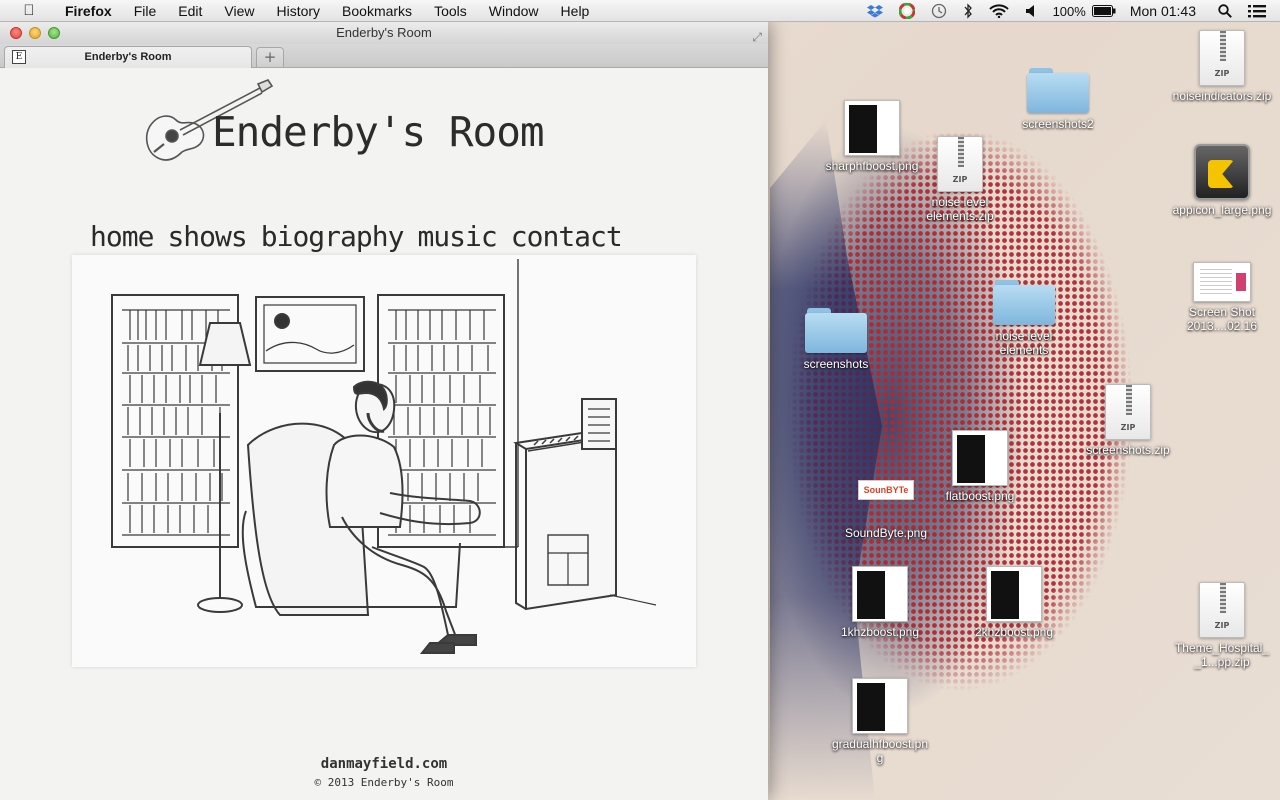 The height and width of the screenshot is (800, 1280). Describe the element at coordinates (1014, 632) in the screenshot. I see `desktop-icon-label: 2khzboost.png` at that location.